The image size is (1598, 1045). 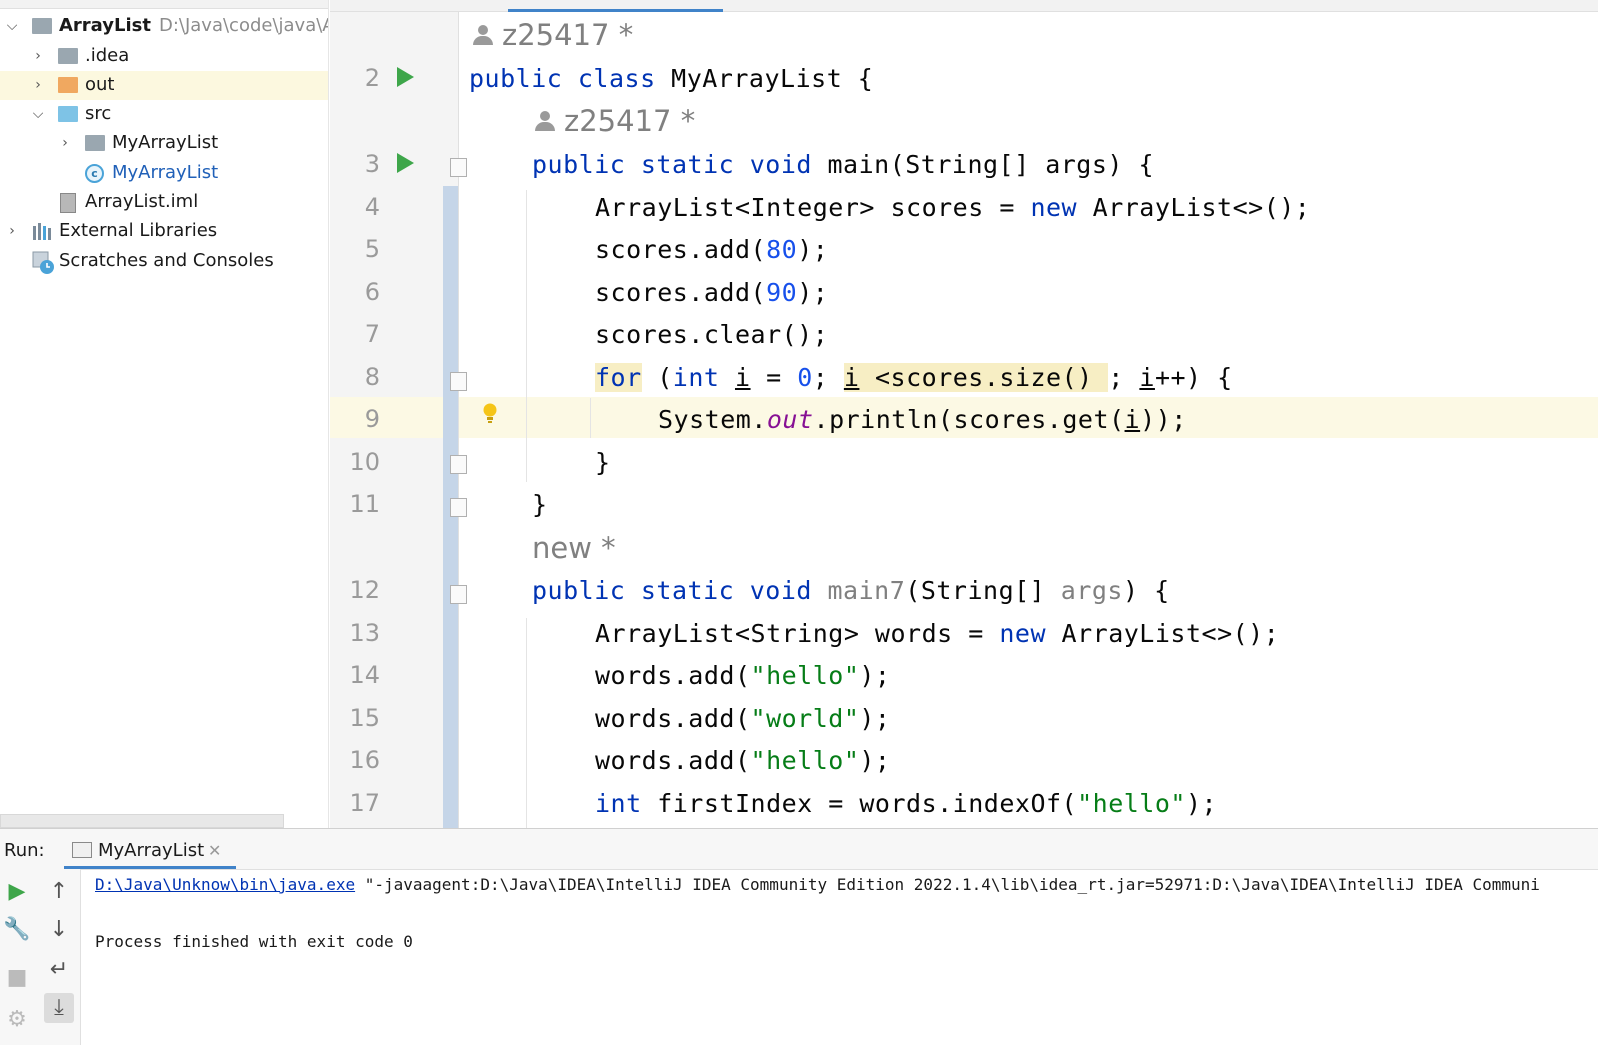 I want to click on tree-item-label: MyArrayList, so click(x=165, y=172).